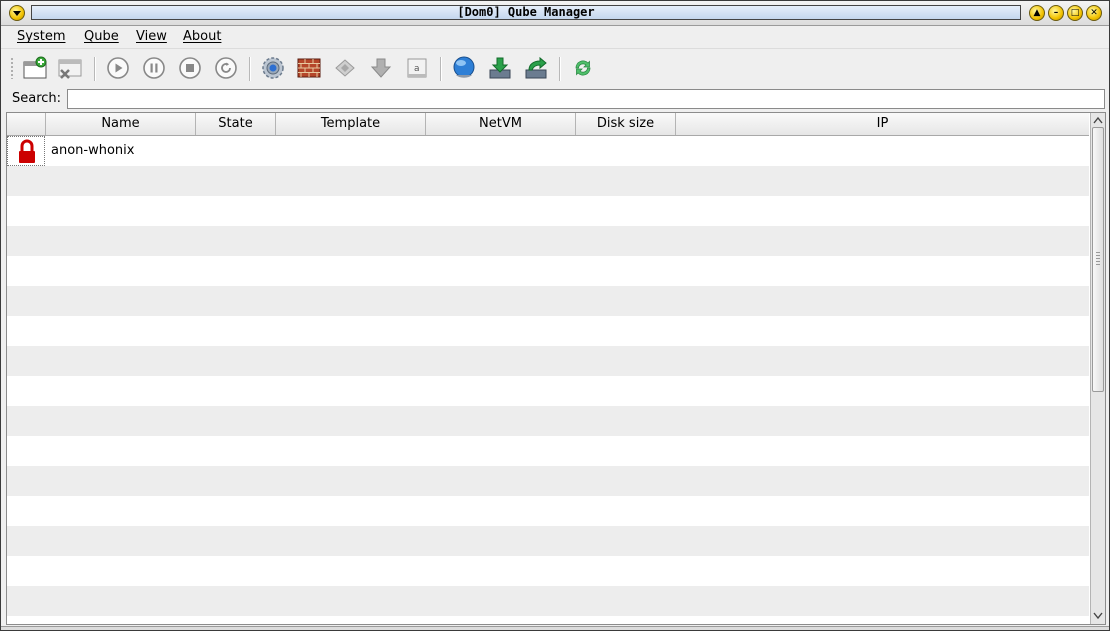 The image size is (1110, 631). I want to click on menu-about: About, so click(202, 36).